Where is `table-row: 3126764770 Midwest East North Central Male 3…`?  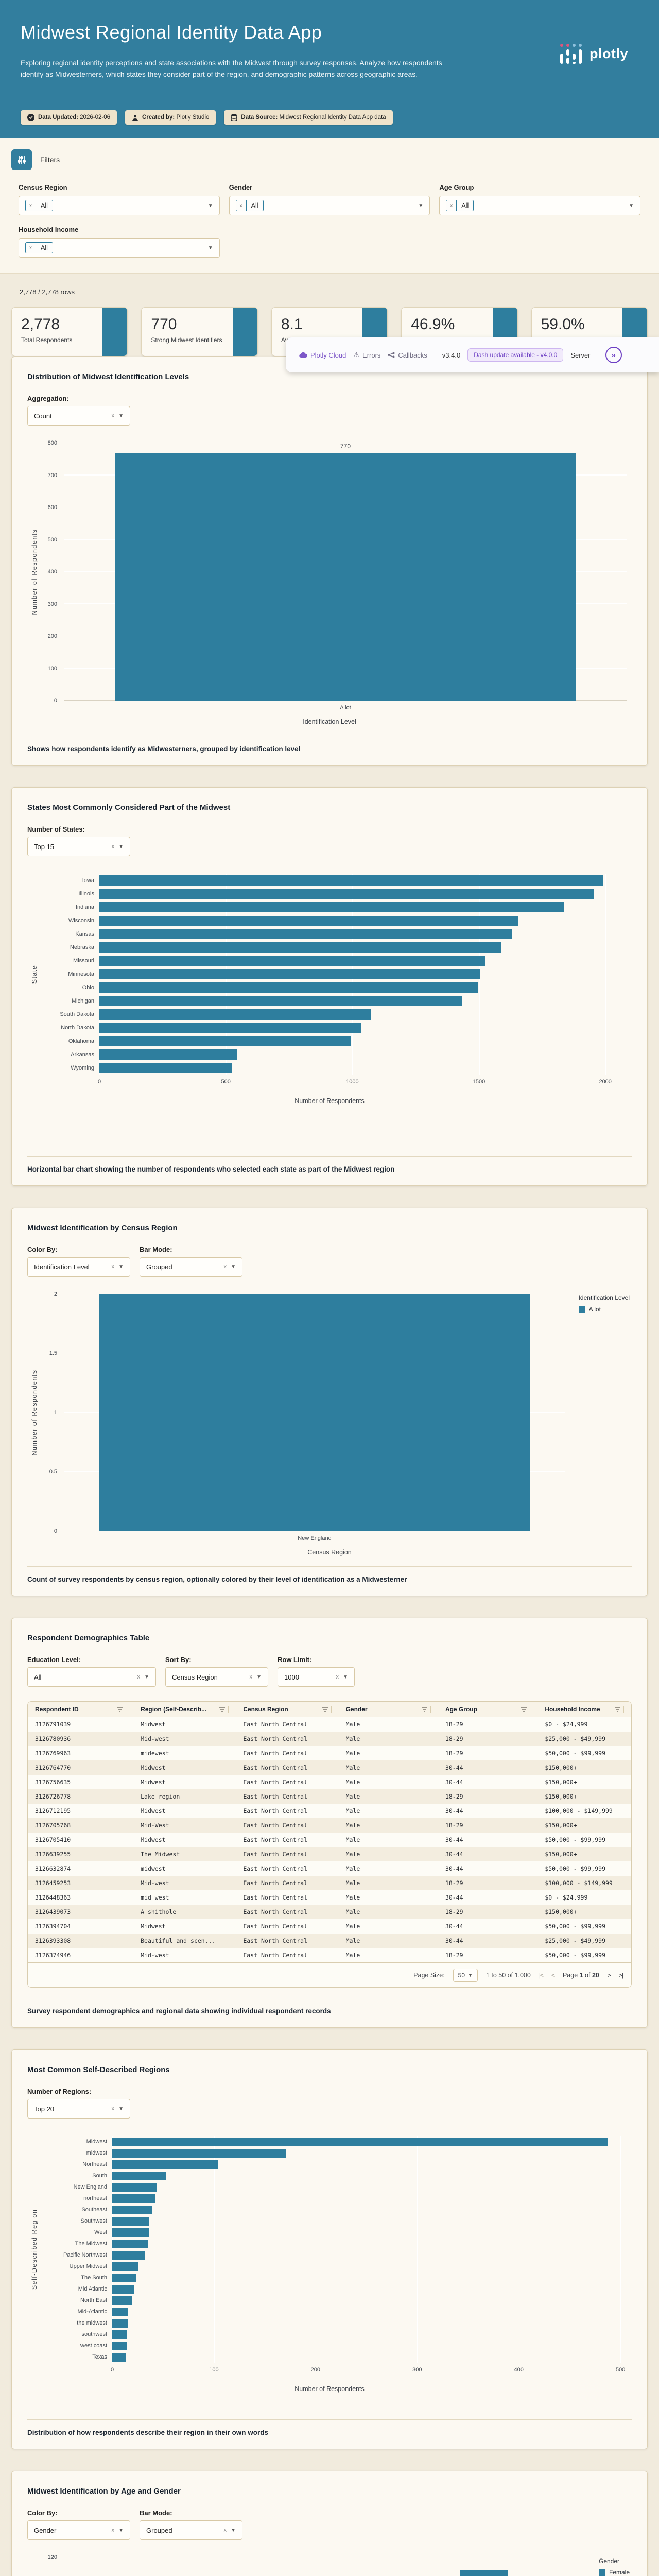
table-row: 3126764770 Midwest East North Central Male 3… is located at coordinates (329, 1767).